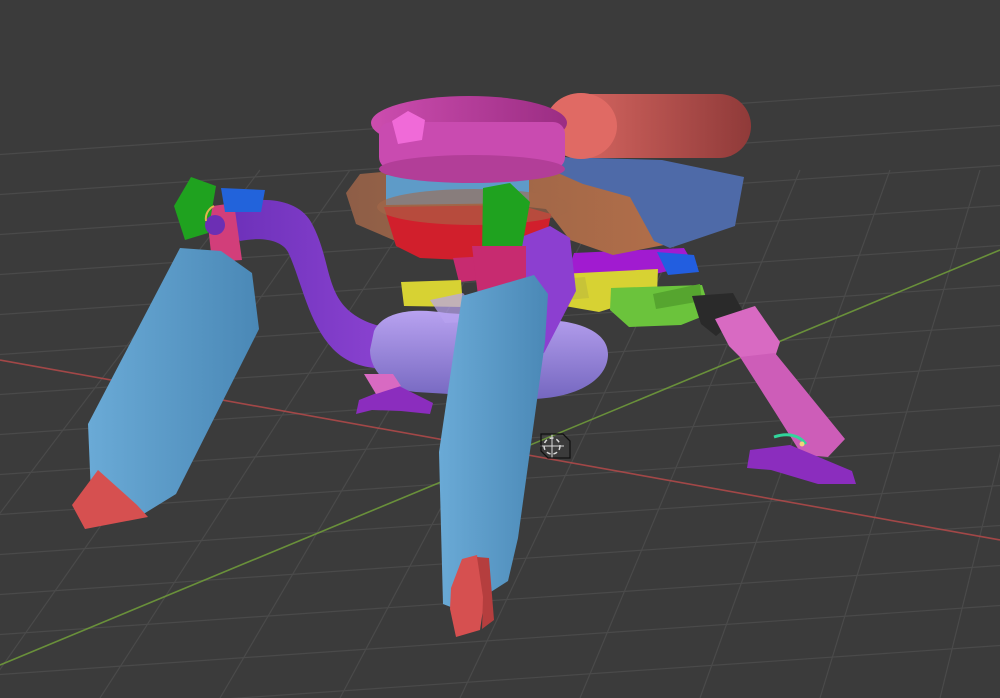 The height and width of the screenshot is (698, 1000). Describe the element at coordinates (165, 388) in the screenshot. I see `left-front-leg` at that location.